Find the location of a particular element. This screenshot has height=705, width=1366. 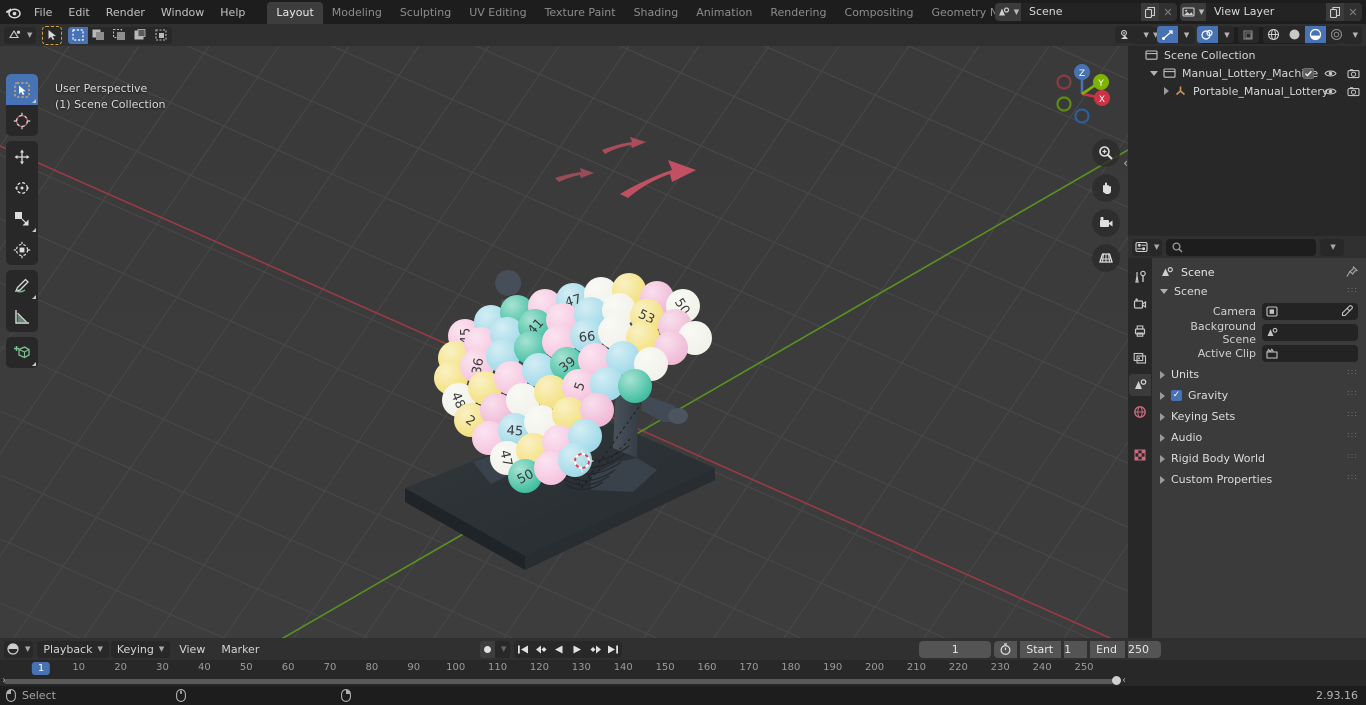

eyedropper-icon is located at coordinates (1347, 311).